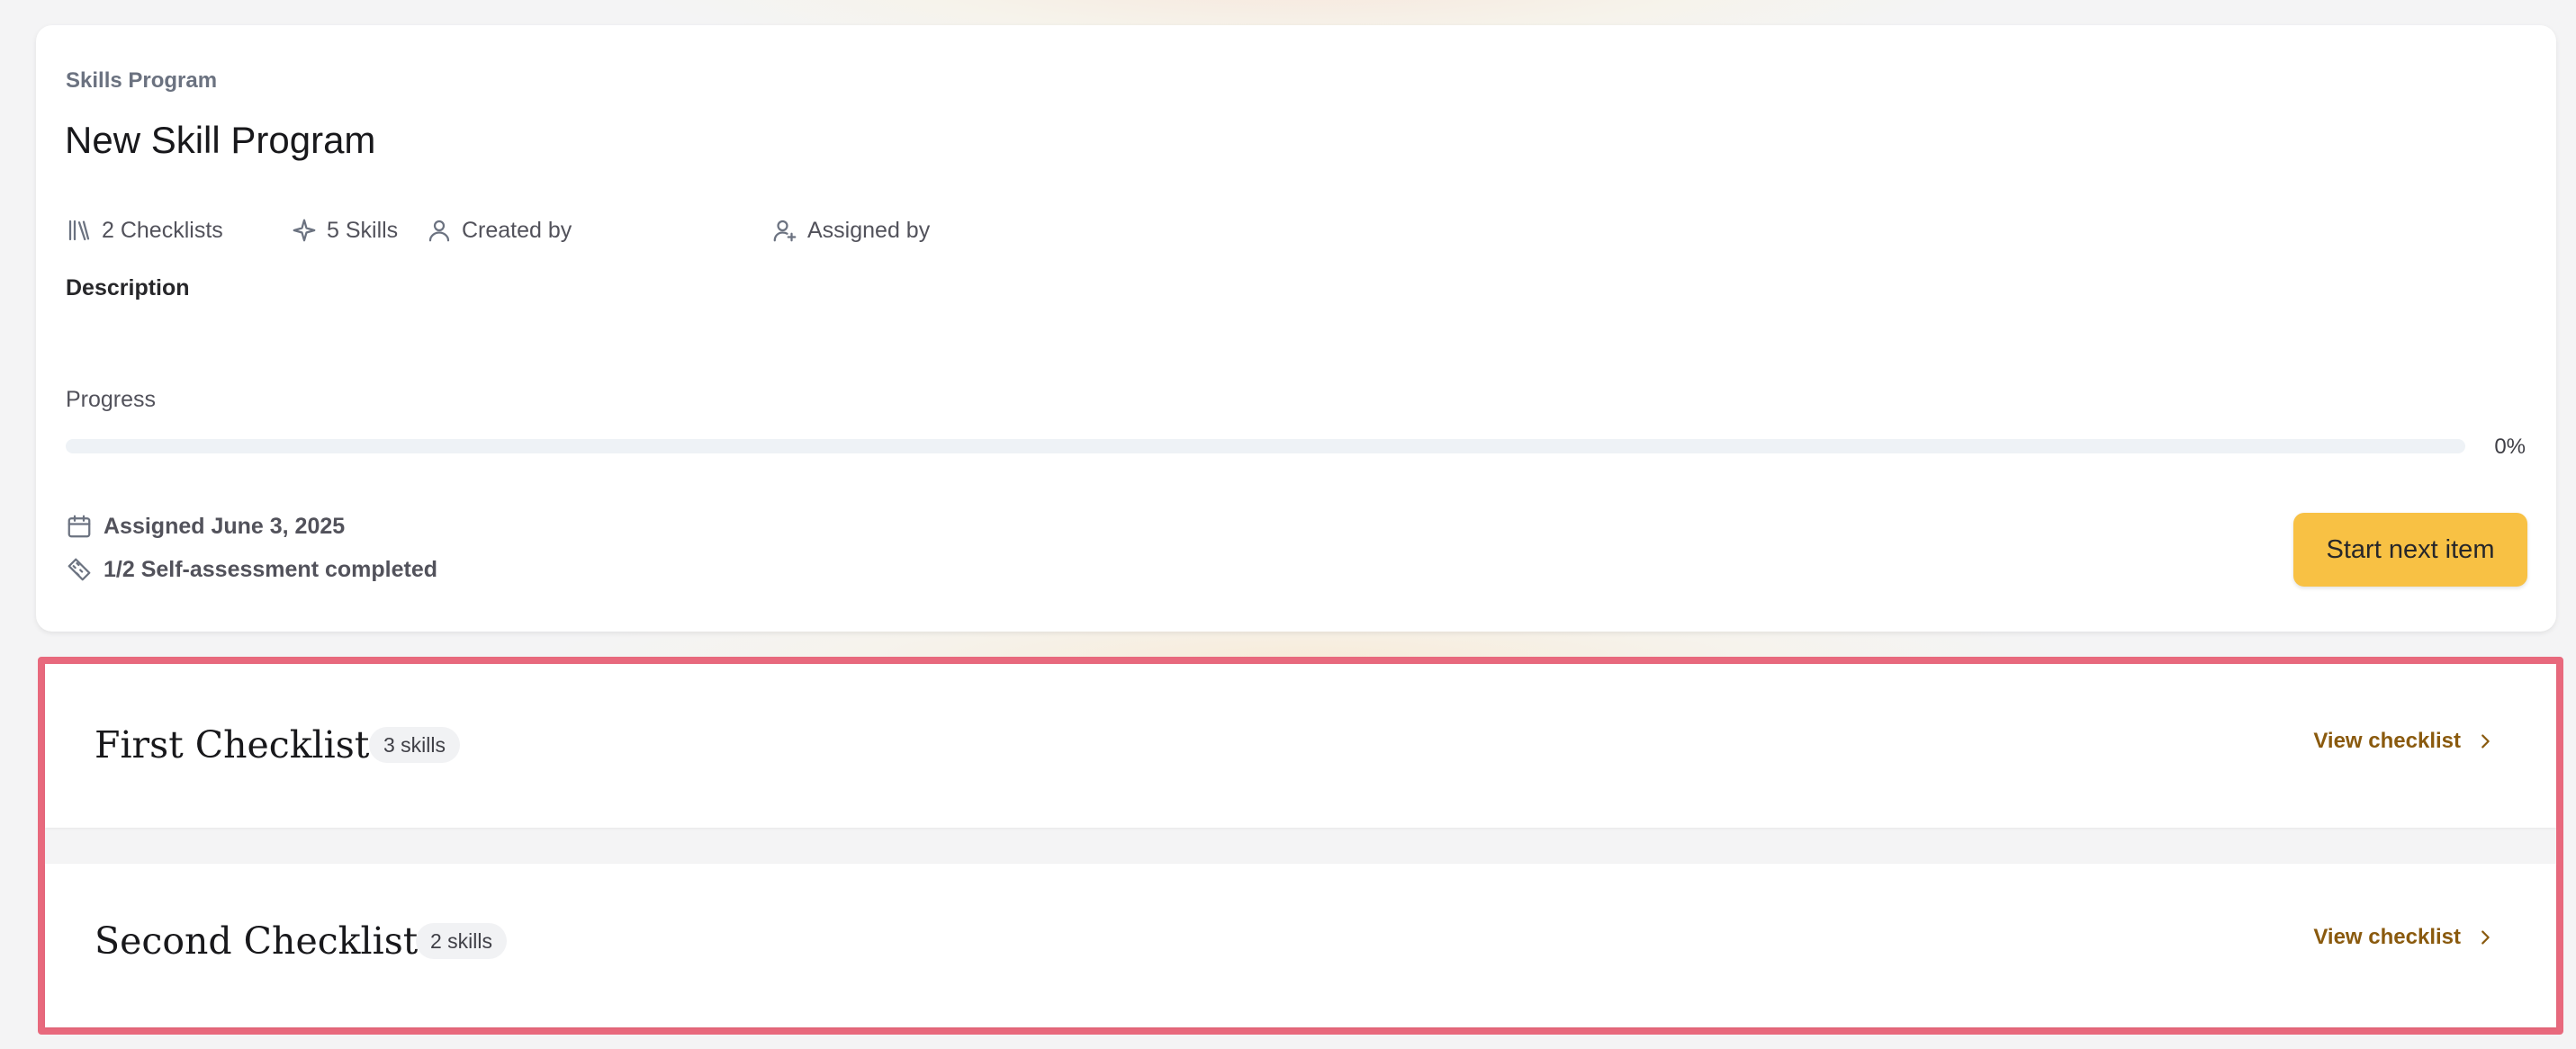  Describe the element at coordinates (79, 526) in the screenshot. I see `calendar-icon` at that location.